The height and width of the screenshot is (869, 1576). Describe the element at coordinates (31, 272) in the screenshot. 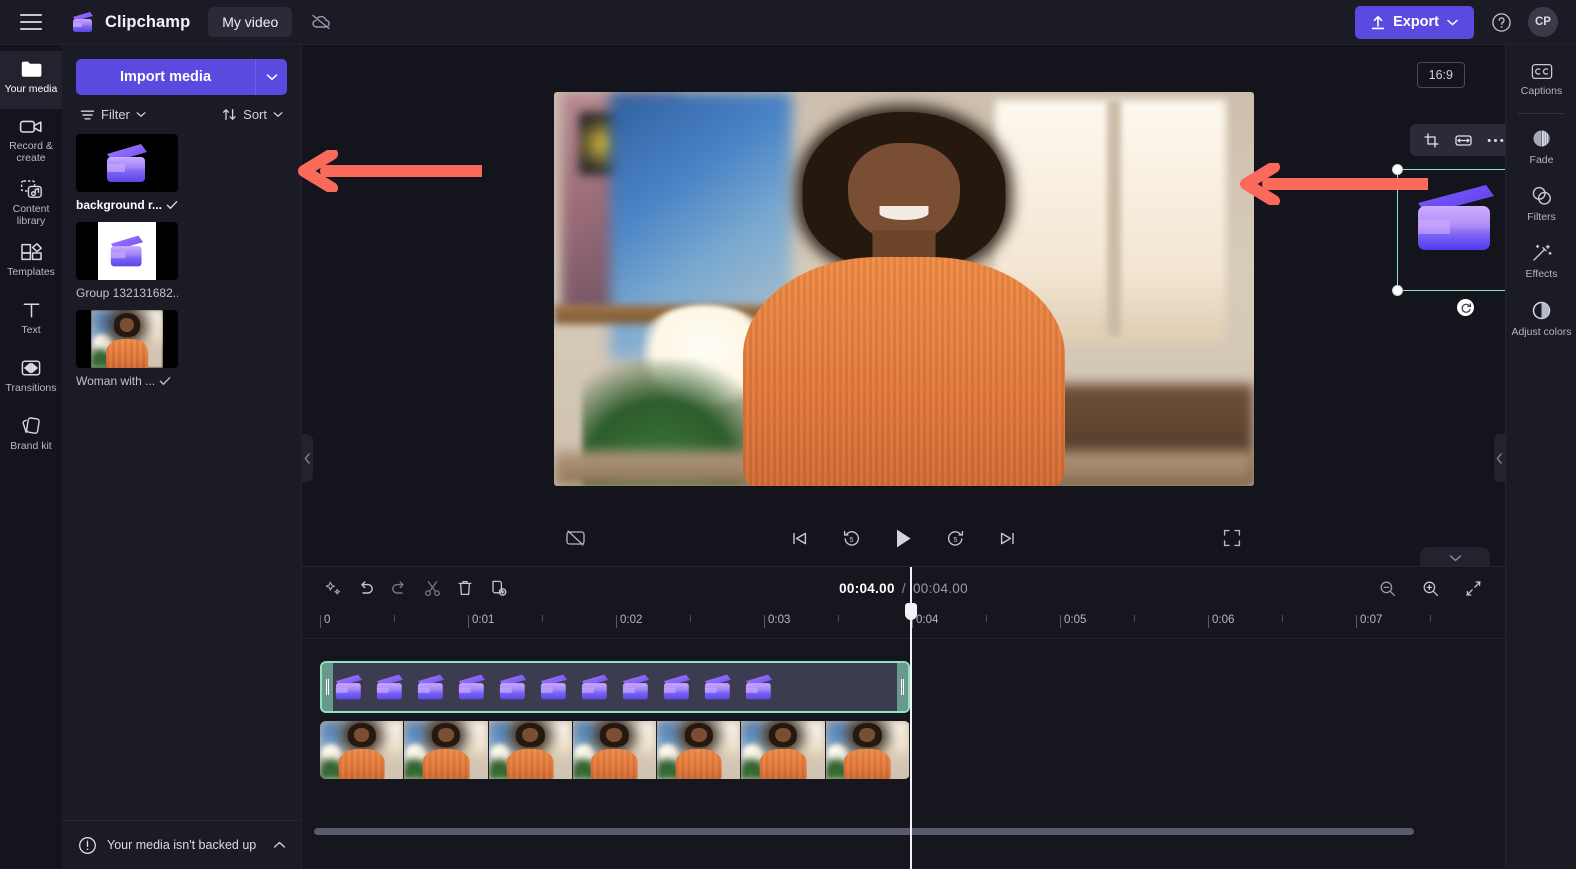

I see `sidebar-item-label: Templates` at that location.